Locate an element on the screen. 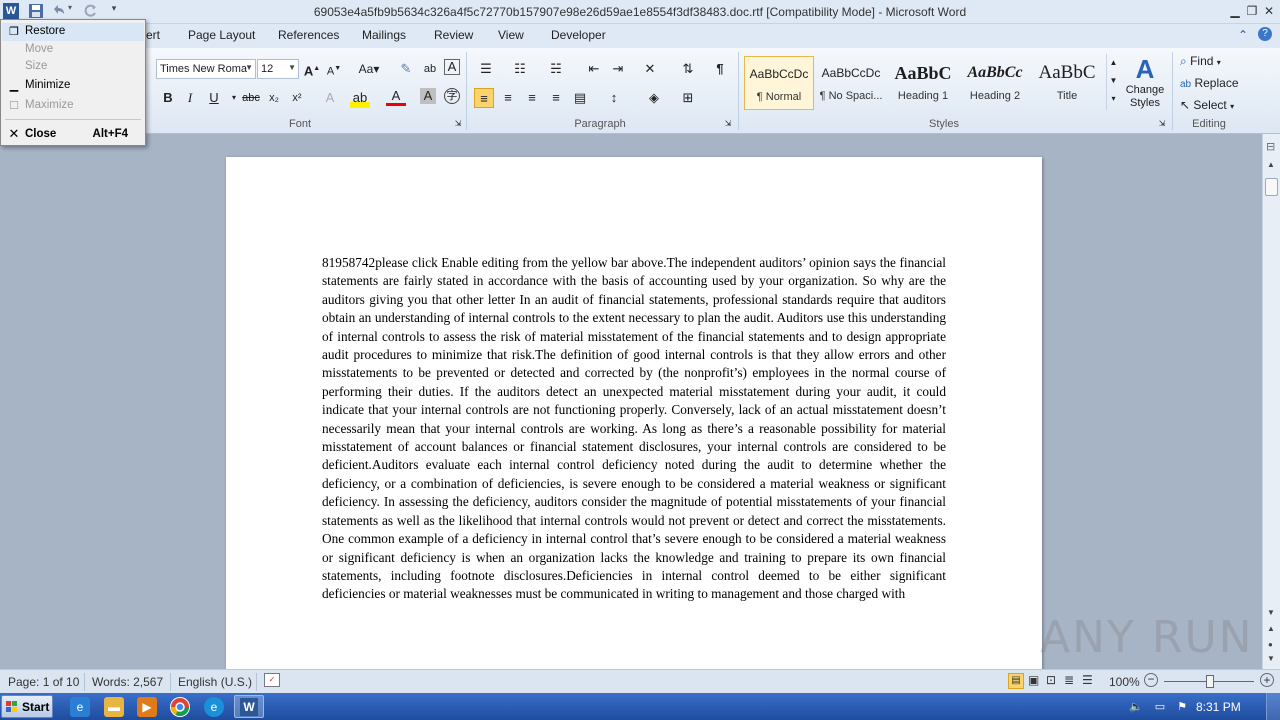 Image resolution: width=1280 pixels, height=720 pixels. bullets-icon: ☰ is located at coordinates (486, 69).